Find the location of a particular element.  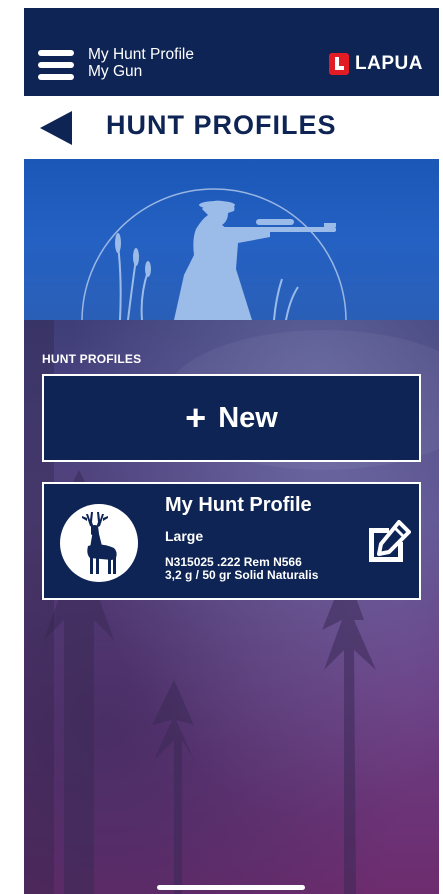

active-profile-info: My Hunt Profile My Gun is located at coordinates (141, 63).